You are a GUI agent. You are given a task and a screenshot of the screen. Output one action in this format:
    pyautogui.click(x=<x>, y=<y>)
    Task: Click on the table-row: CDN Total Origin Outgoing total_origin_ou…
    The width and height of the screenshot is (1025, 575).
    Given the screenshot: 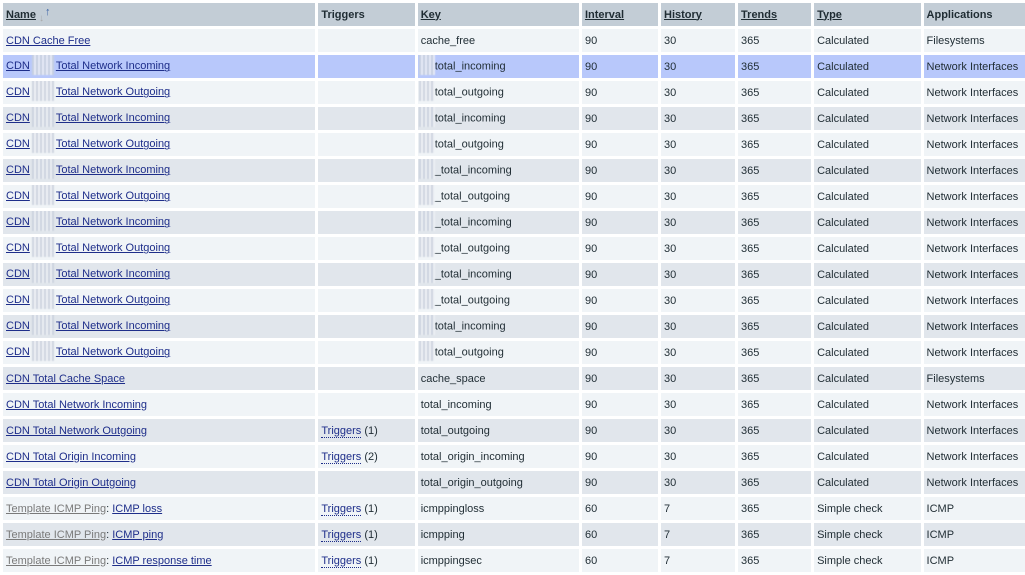 What is the action you would take?
    pyautogui.click(x=514, y=482)
    